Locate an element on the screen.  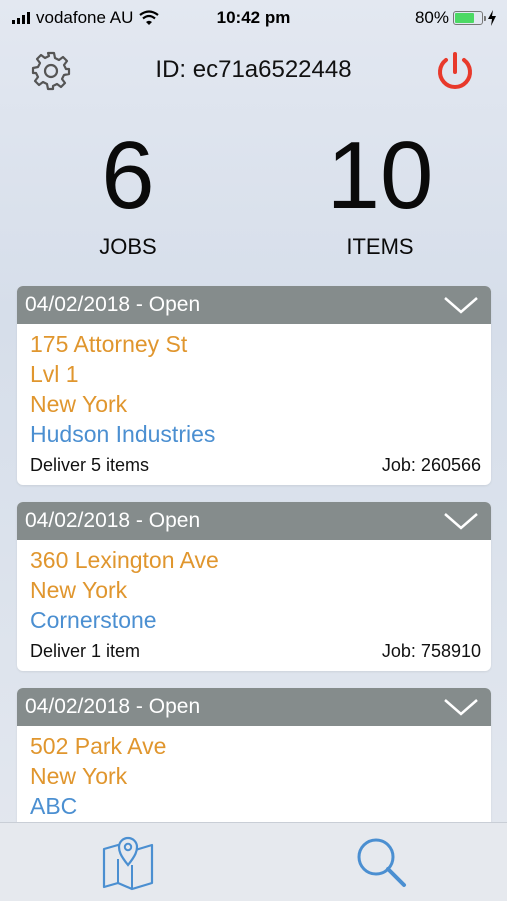
battery-percent: 80% is located at coordinates (431, 17).